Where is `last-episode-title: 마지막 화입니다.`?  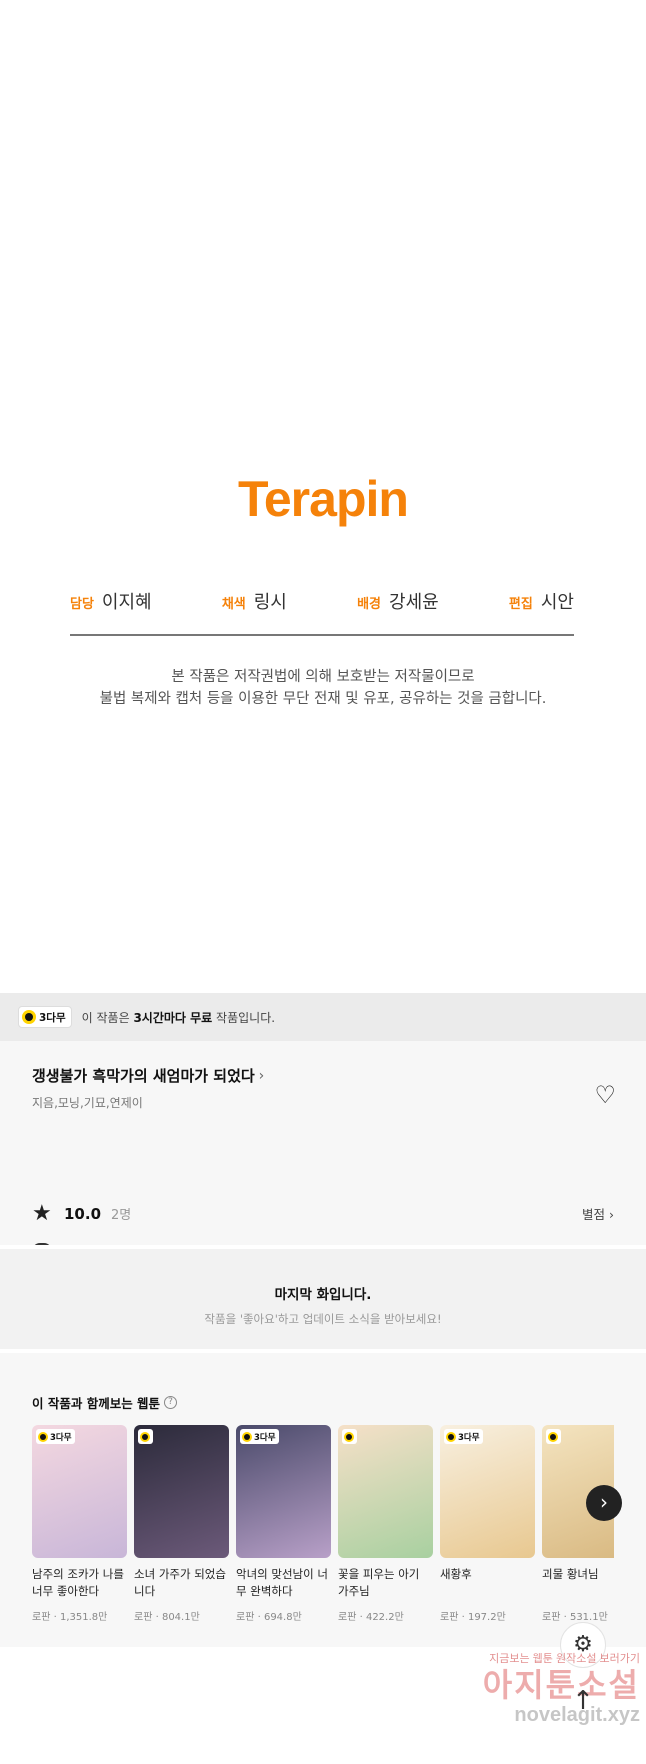
last-episode-title: 마지막 화입니다. is located at coordinates (323, 1295).